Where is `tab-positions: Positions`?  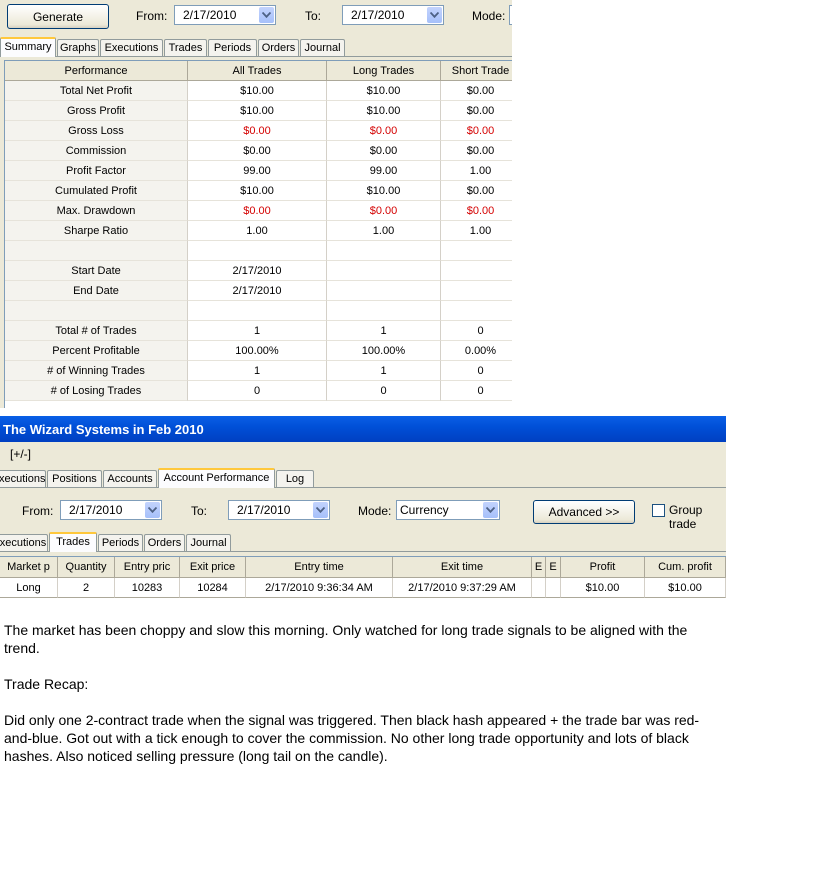 tab-positions: Positions is located at coordinates (74, 478).